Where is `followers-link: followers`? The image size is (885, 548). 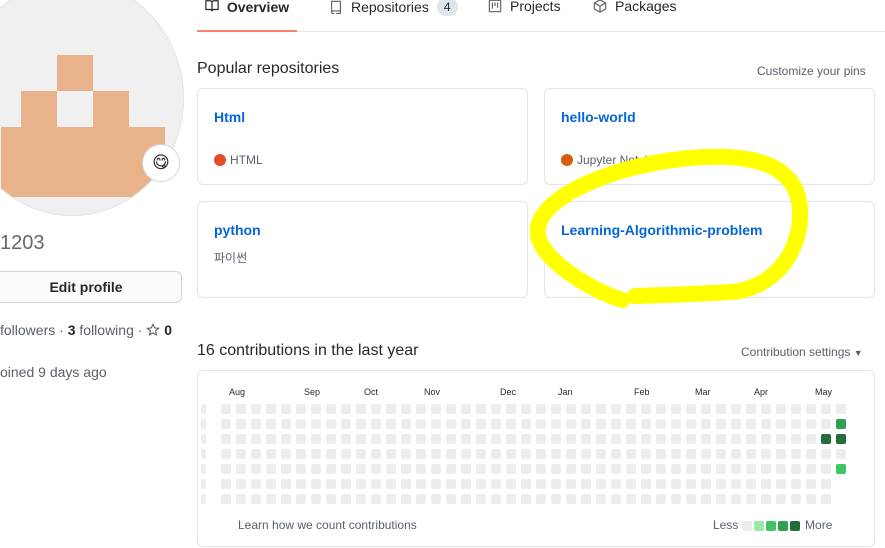 followers-link: followers is located at coordinates (27, 330).